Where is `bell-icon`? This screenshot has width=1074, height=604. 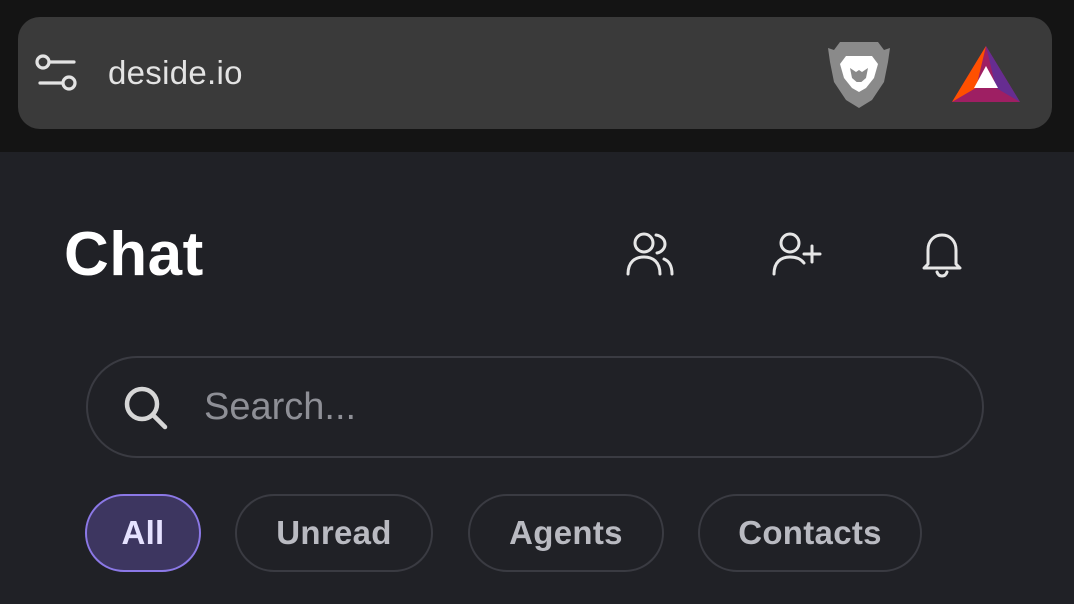
bell-icon is located at coordinates (942, 254).